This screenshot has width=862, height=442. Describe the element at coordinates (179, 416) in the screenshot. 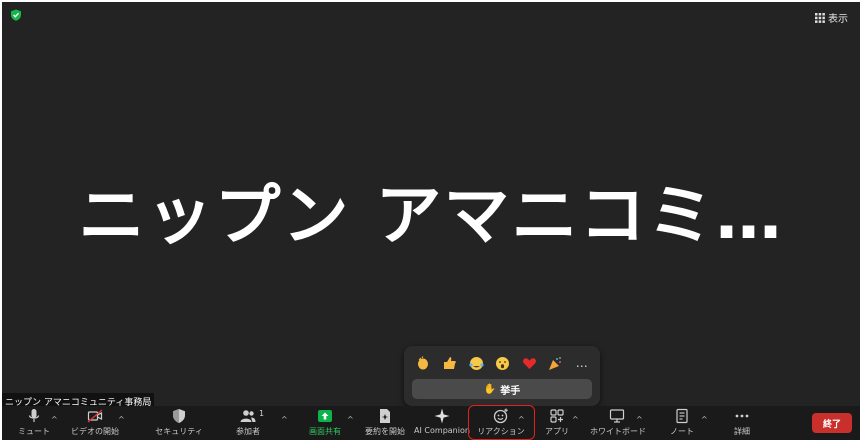

I see `shield-icon` at that location.